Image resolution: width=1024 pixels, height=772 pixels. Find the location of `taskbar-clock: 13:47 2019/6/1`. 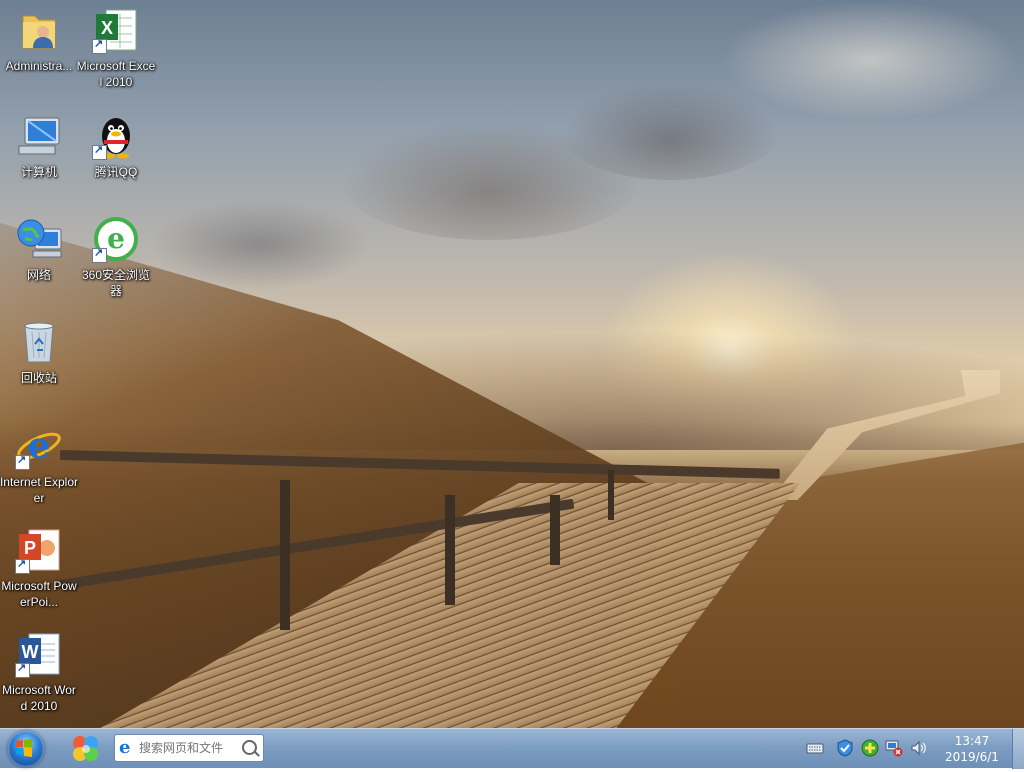

taskbar-clock: 13:47 2019/6/1 is located at coordinates (972, 749).